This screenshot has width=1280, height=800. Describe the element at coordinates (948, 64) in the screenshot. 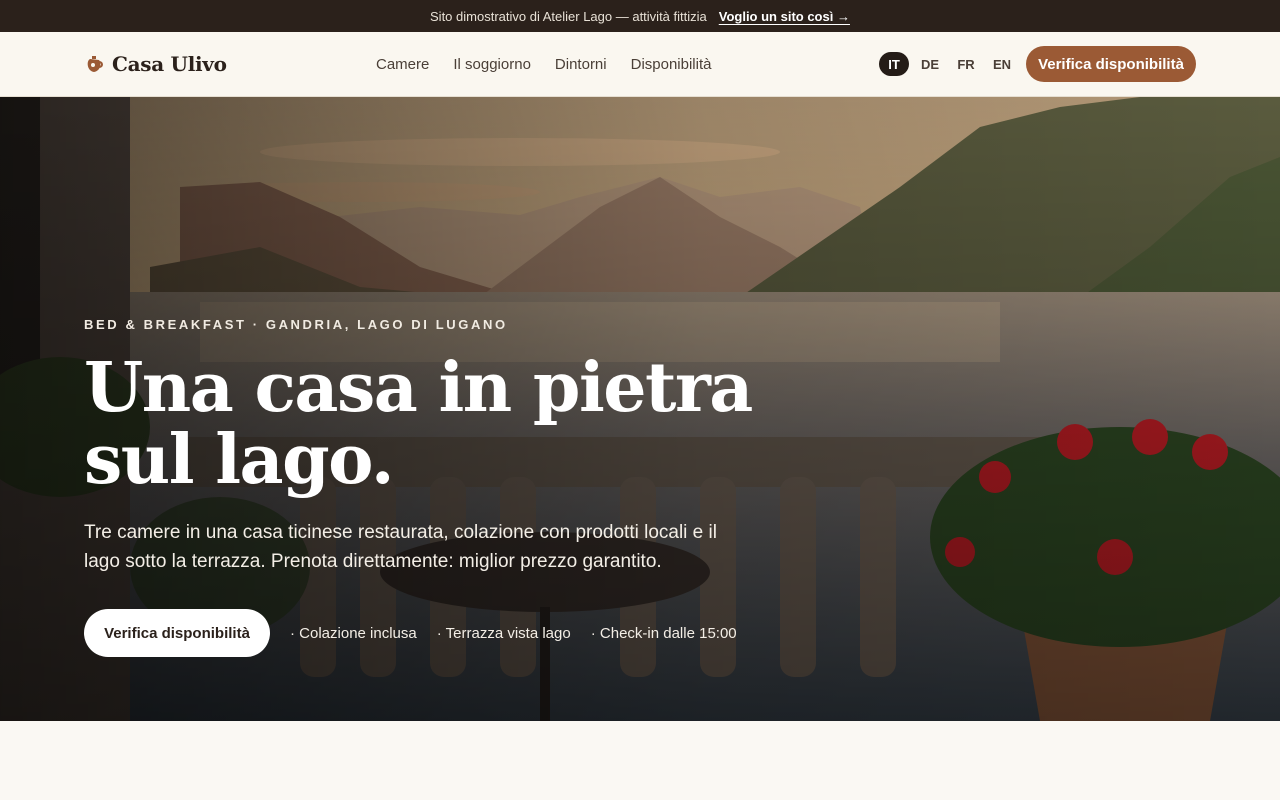

I see `language-switcher: IT DE FR EN` at that location.